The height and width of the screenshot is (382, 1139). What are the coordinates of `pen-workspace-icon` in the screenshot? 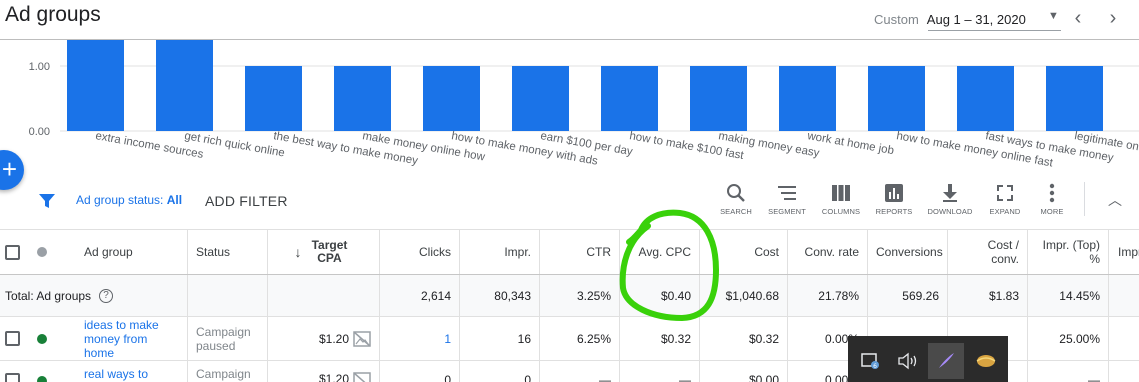 It's located at (946, 361).